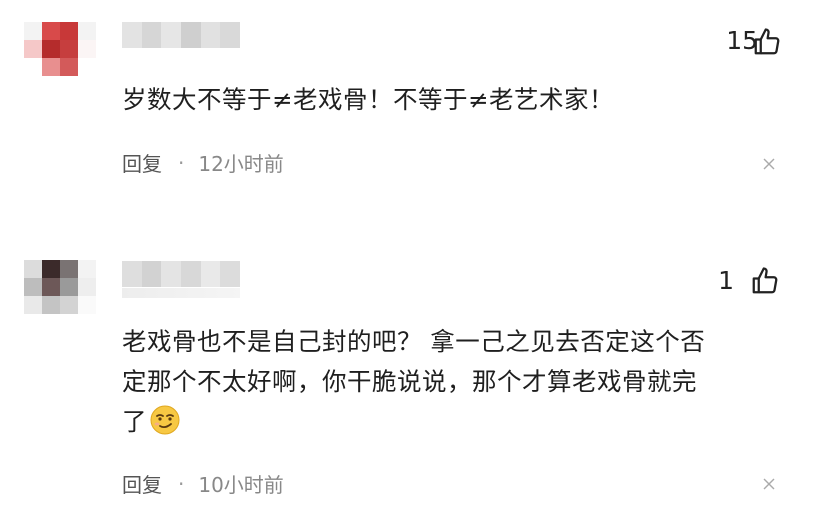  Describe the element at coordinates (414, 341) in the screenshot. I see `comment-text-line: 老戏骨也不是自己封的吧？ 拿一己之见去否定这个否` at that location.